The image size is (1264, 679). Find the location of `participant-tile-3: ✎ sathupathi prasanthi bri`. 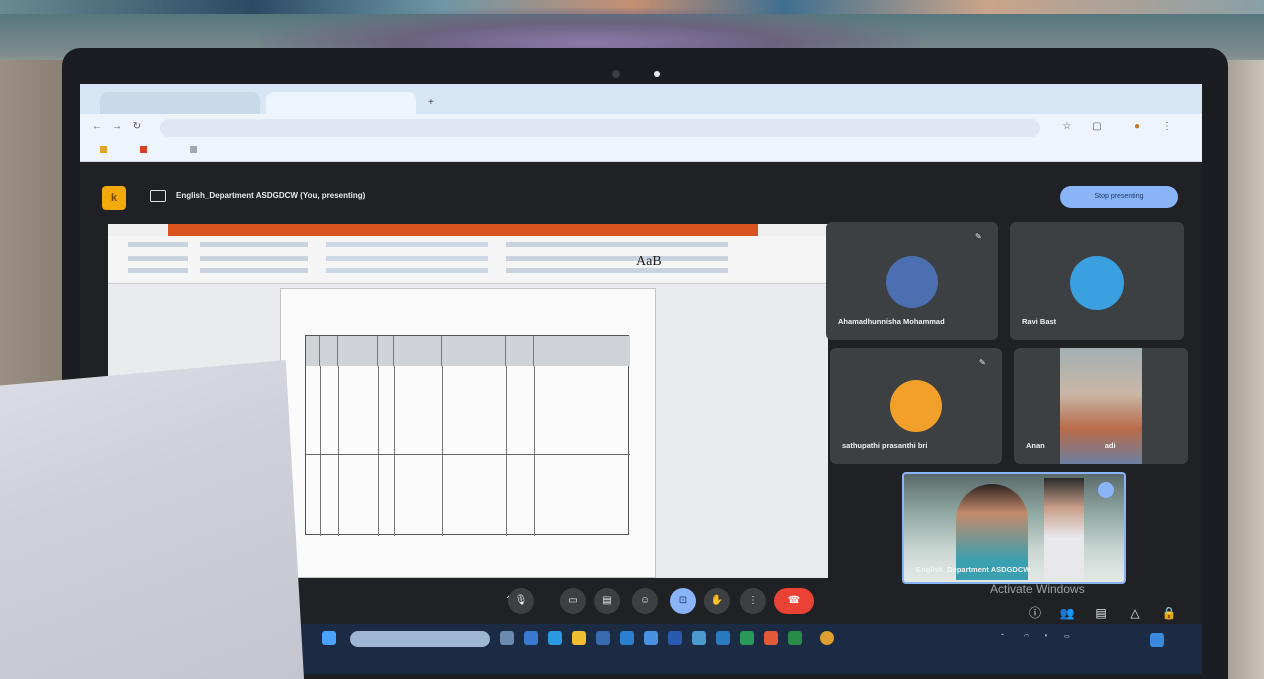

participant-tile-3: ✎ sathupathi prasanthi bri is located at coordinates (916, 406).